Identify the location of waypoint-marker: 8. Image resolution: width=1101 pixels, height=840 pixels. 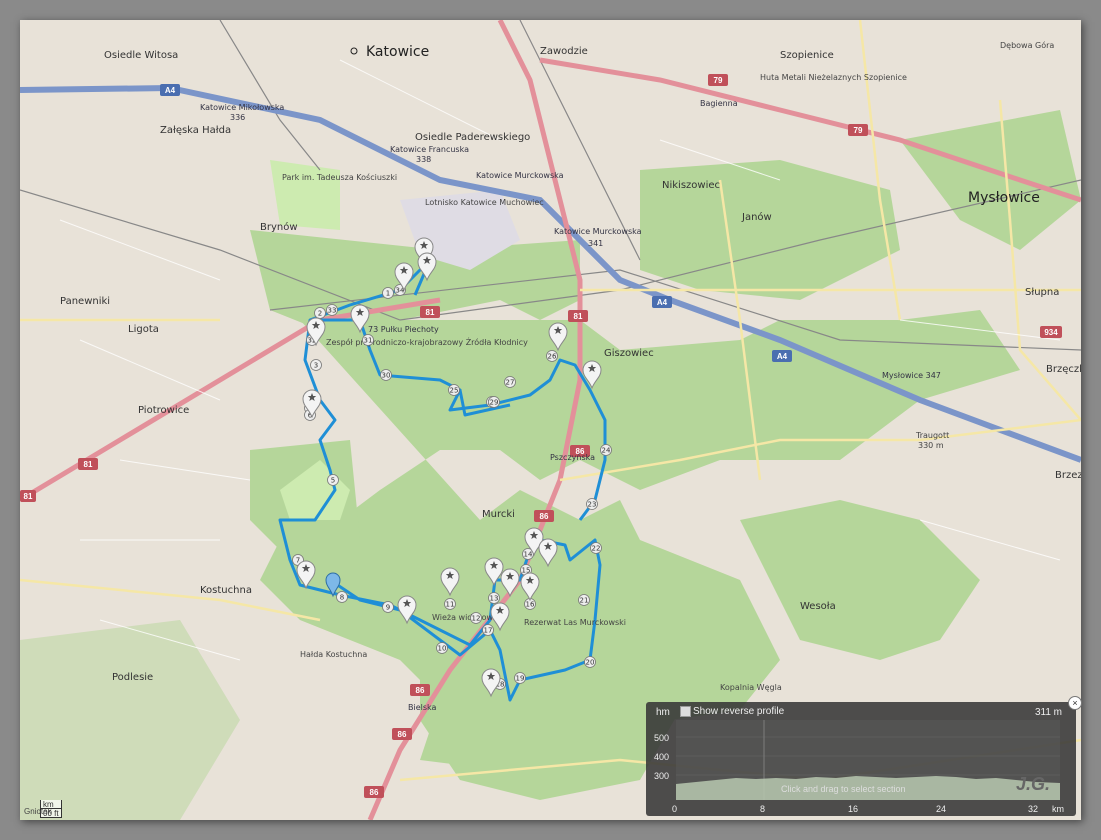
(342, 597).